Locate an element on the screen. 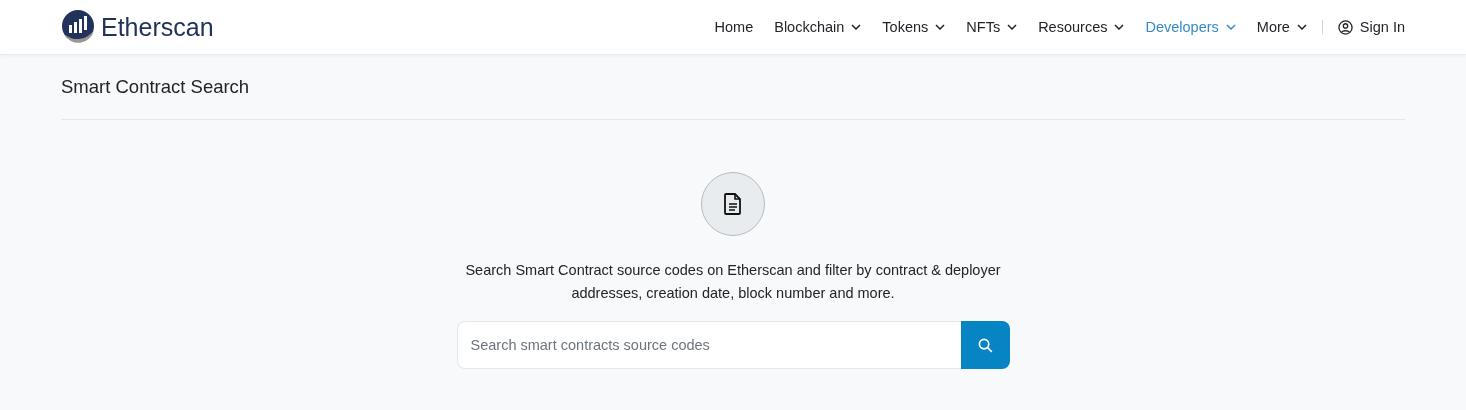 The width and height of the screenshot is (1466, 410). search-button is located at coordinates (985, 345).